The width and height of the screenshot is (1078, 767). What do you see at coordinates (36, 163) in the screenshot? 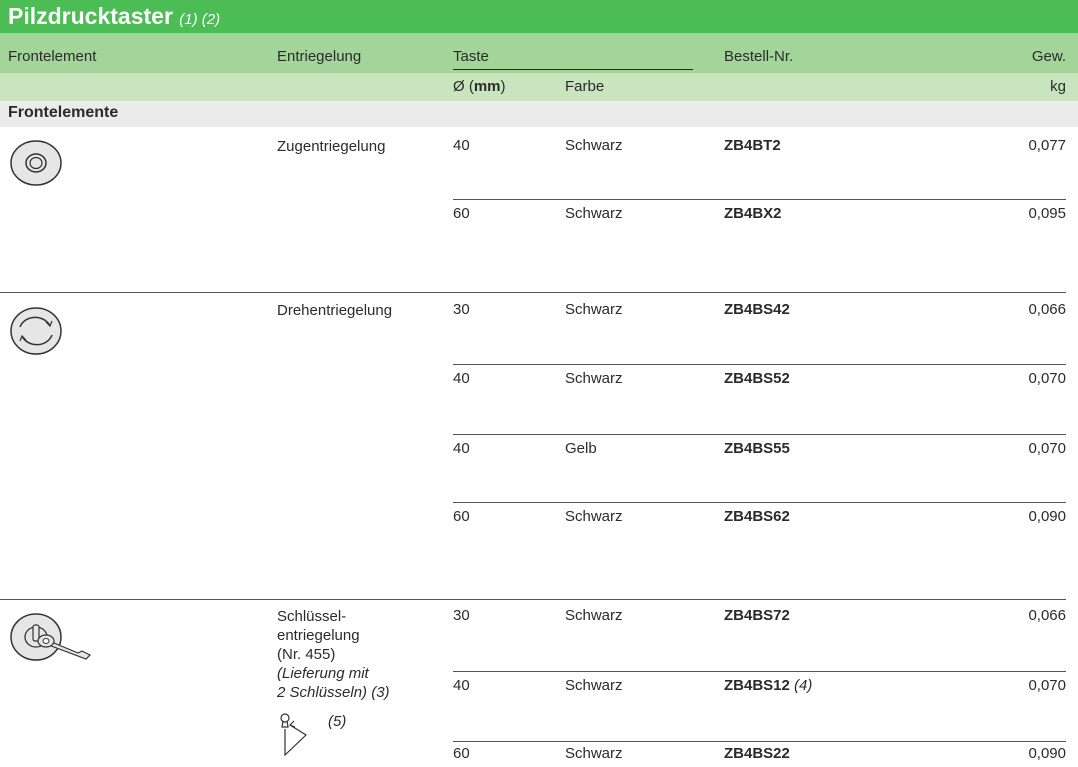
I see `pull-release-icon` at bounding box center [36, 163].